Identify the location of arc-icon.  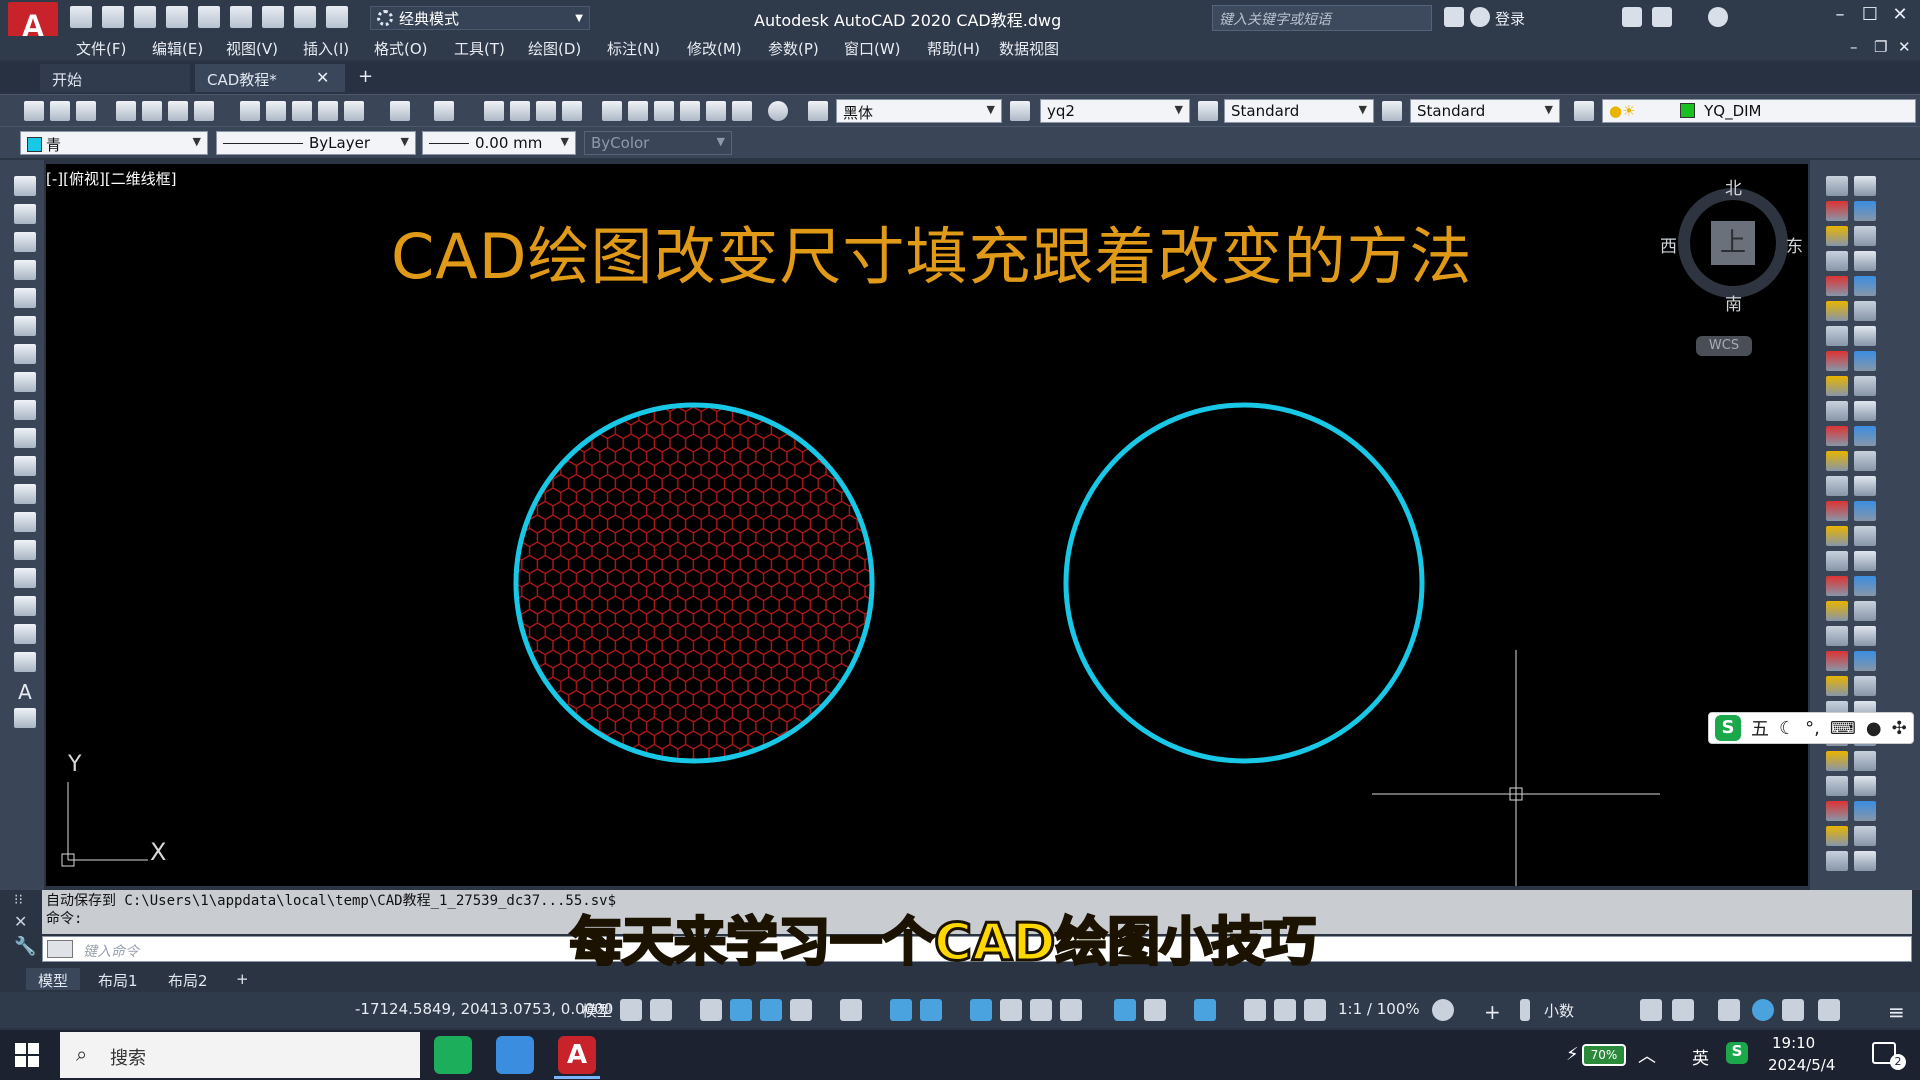
(25, 326).